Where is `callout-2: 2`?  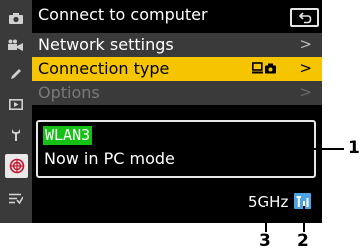 callout-2: 2 is located at coordinates (303, 241).